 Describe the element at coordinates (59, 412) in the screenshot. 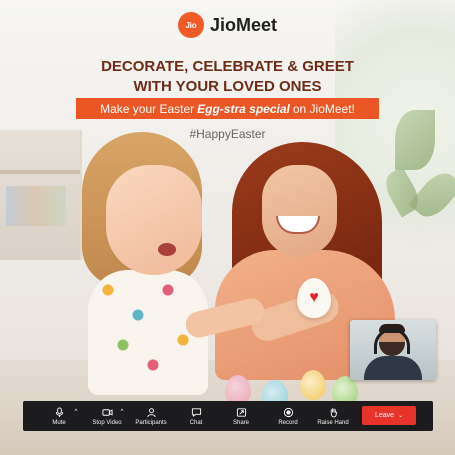

I see `microphone-icon` at that location.